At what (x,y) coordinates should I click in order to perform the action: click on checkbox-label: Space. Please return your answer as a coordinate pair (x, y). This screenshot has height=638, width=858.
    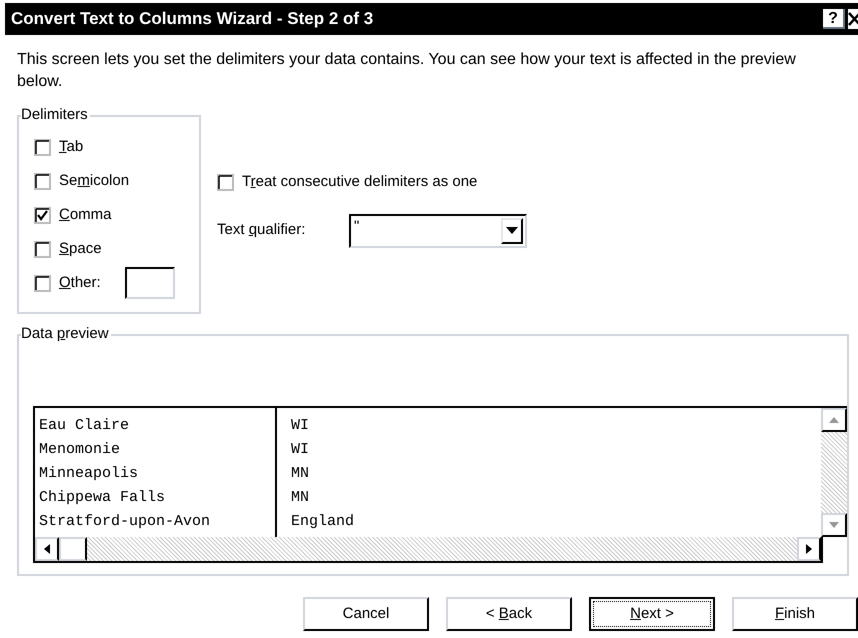
    Looking at the image, I should click on (80, 249).